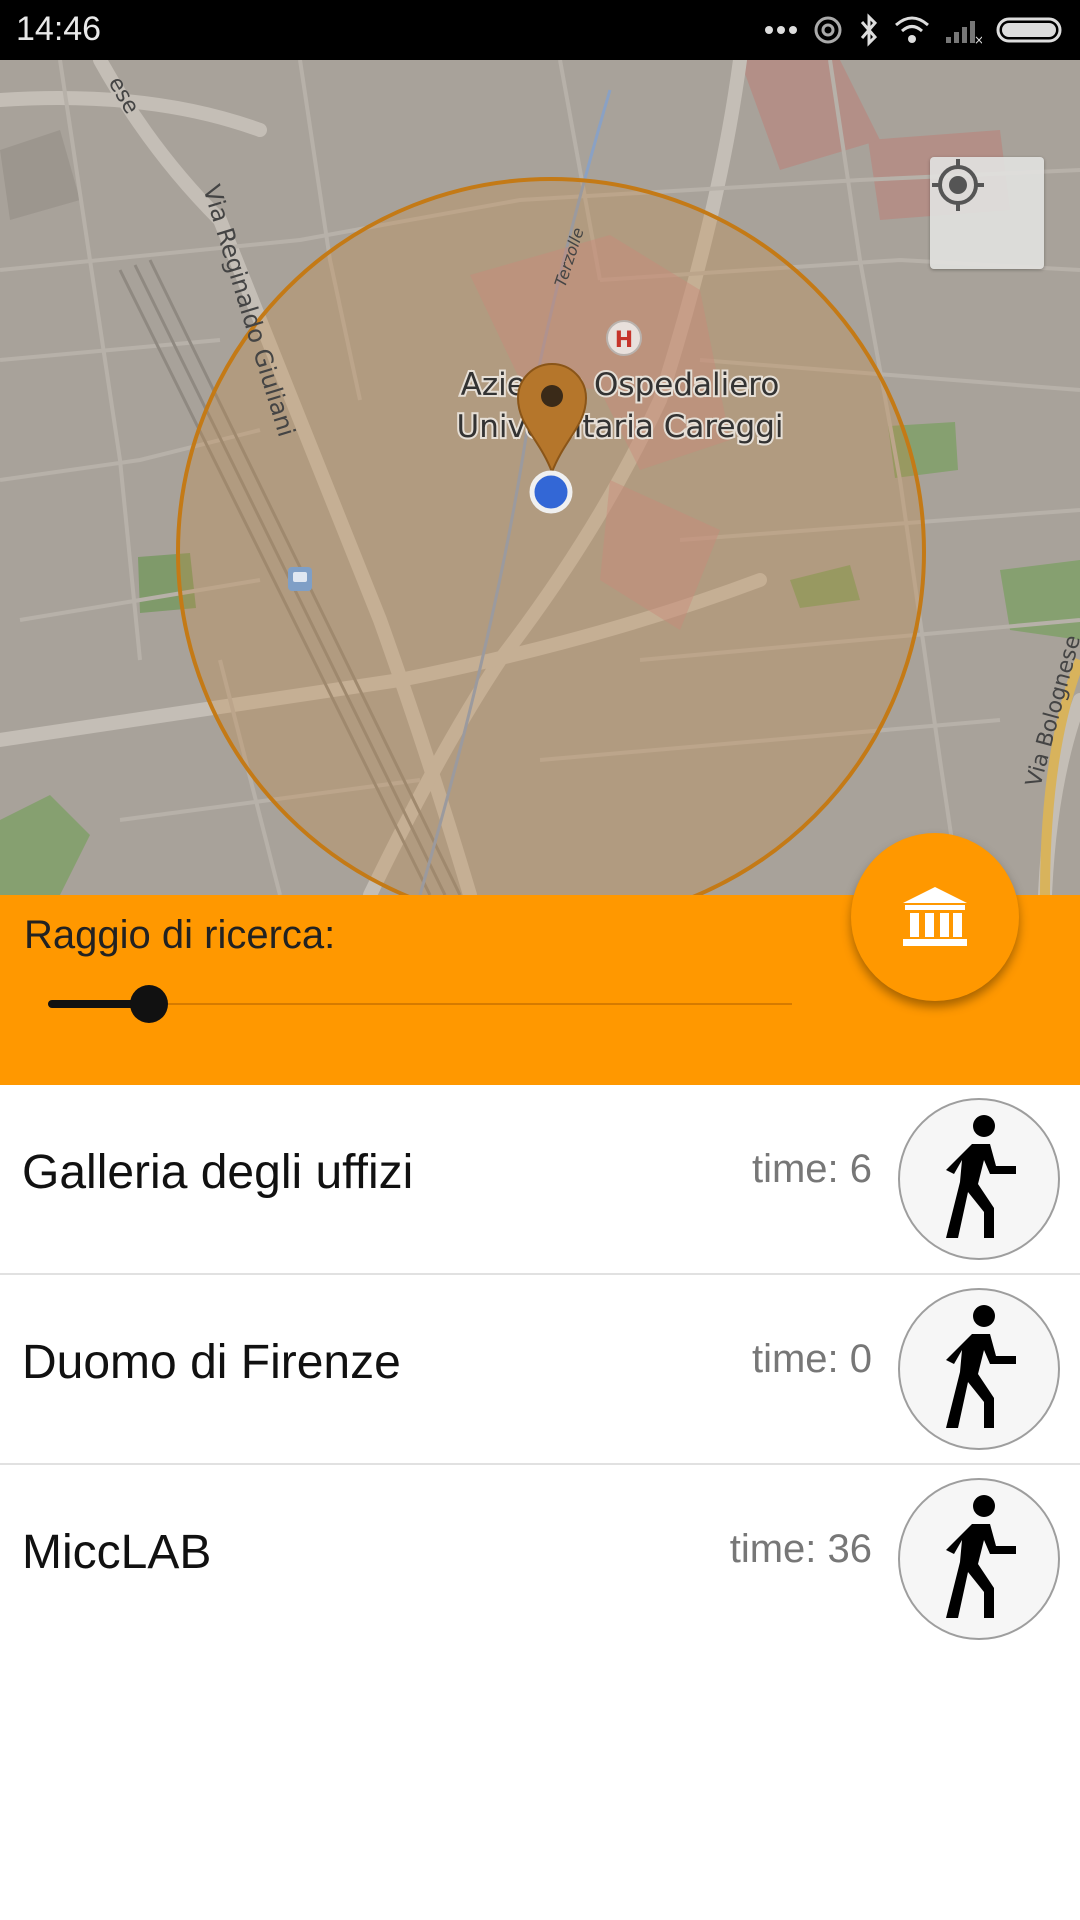 The image size is (1080, 1920). Describe the element at coordinates (800, 1549) in the screenshot. I see `place-time: time: 36` at that location.